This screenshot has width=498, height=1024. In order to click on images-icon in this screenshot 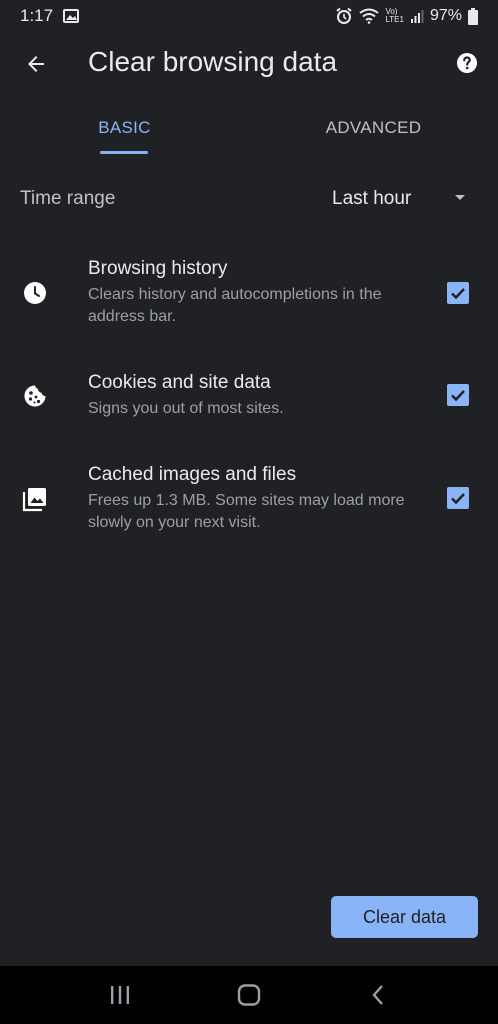, I will do `click(35, 499)`.